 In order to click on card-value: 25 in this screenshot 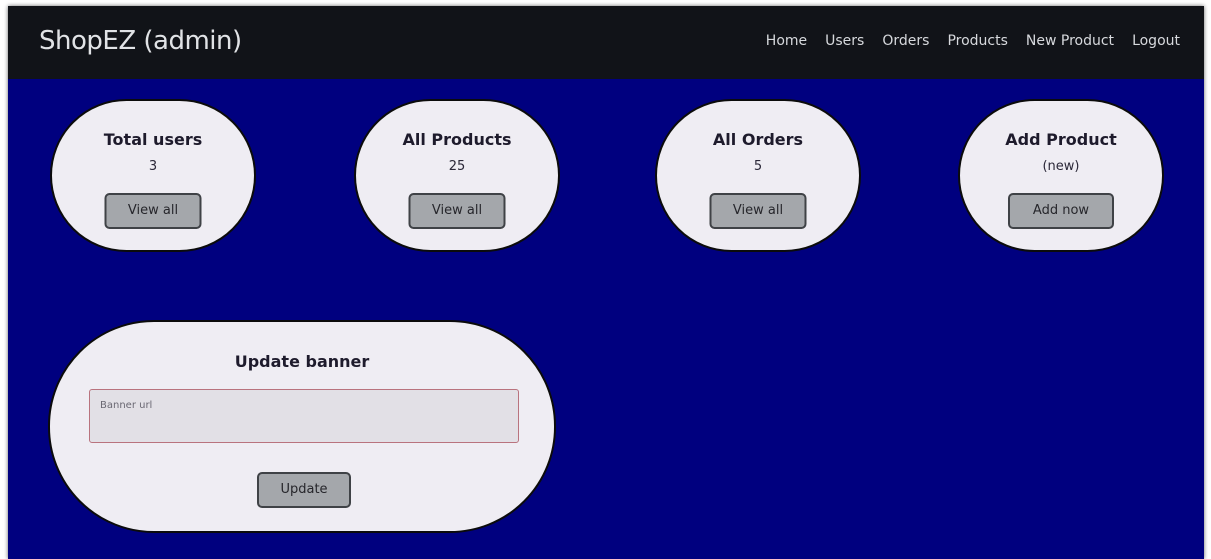, I will do `click(457, 166)`.